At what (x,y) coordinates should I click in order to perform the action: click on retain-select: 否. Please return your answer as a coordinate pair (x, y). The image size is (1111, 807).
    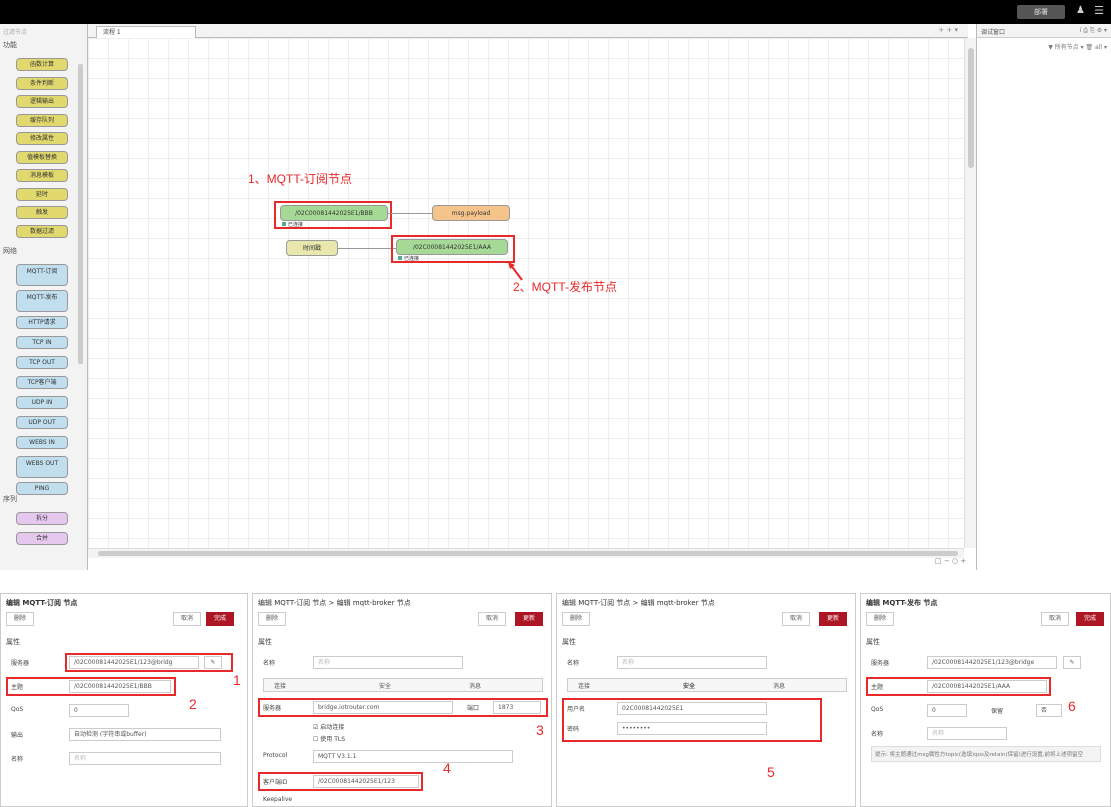
    Looking at the image, I should click on (1049, 710).